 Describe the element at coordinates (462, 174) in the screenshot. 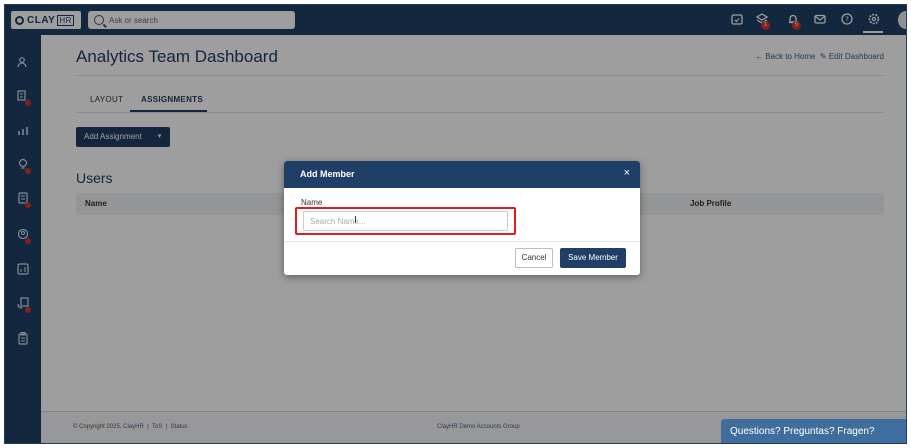

I see `dialog-header: Add Member ×` at that location.